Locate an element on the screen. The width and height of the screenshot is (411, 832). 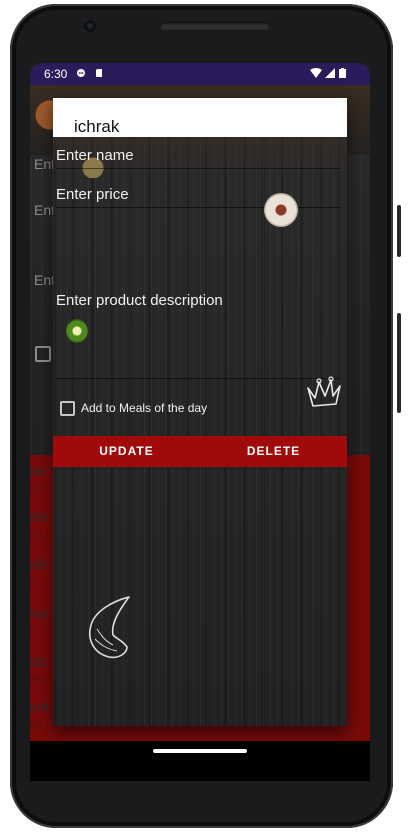
pepper-decoration is located at coordinates (77, 331).